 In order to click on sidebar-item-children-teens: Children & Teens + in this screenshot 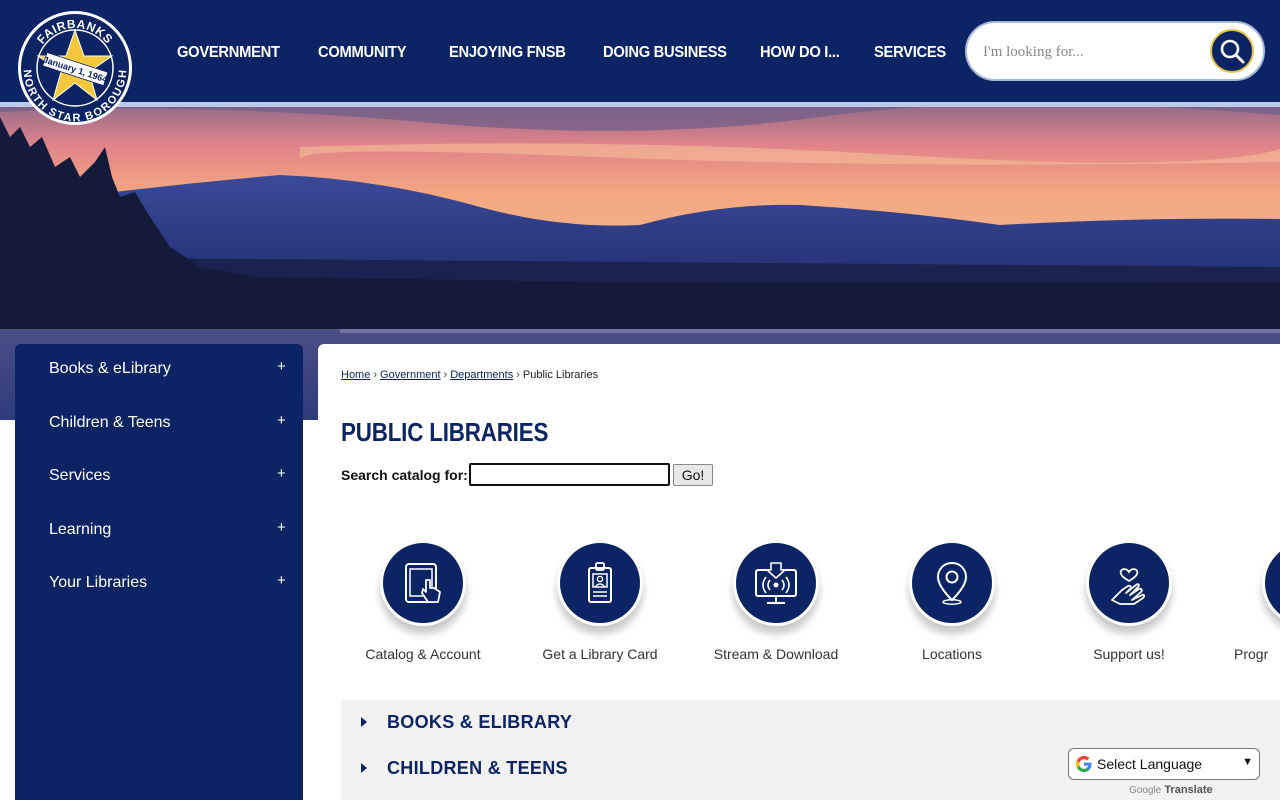, I will do `click(159, 425)`.